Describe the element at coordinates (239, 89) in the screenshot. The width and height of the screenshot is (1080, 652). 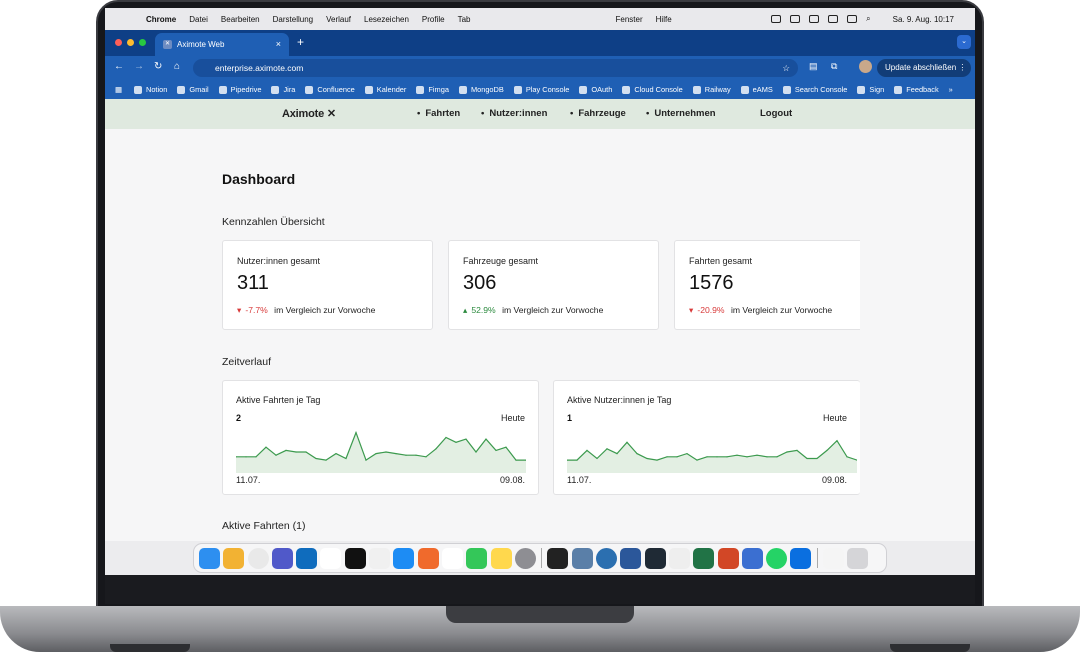
I see `bookmark-pipedrive: Pipedrive` at that location.